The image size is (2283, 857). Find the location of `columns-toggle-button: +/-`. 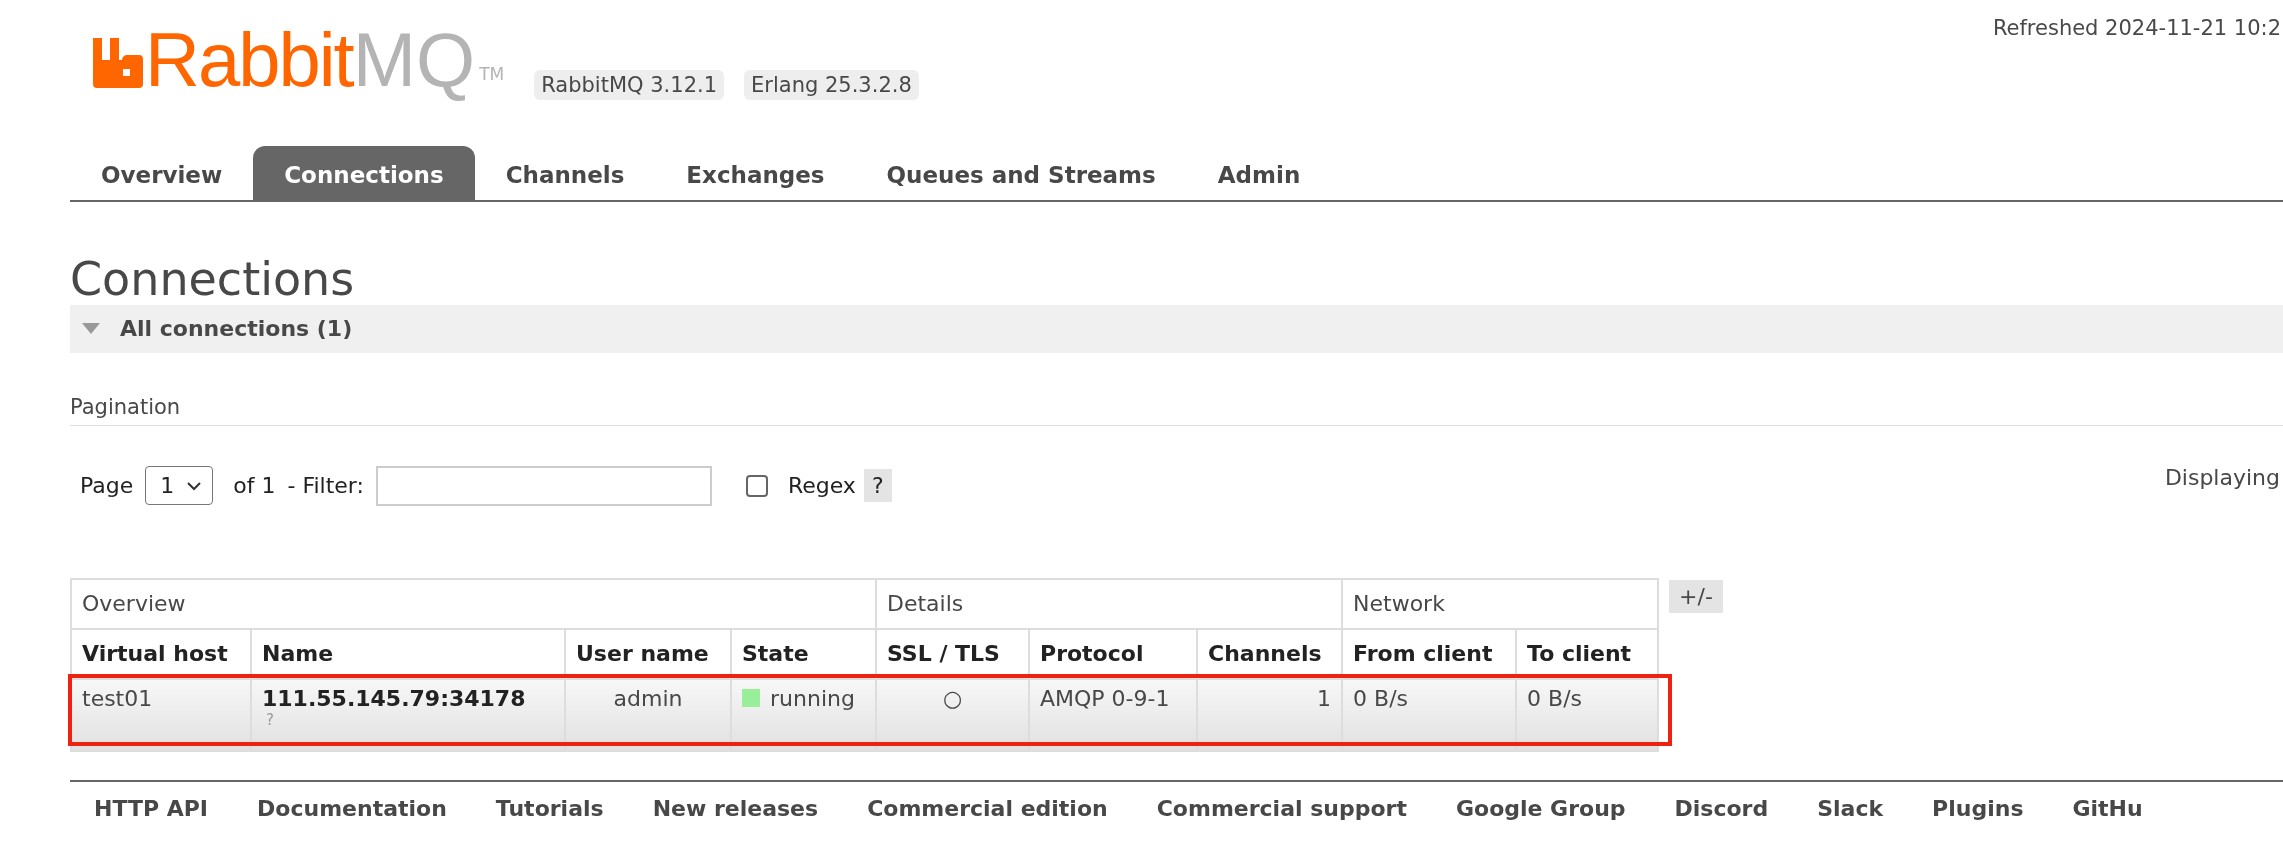

columns-toggle-button: +/- is located at coordinates (1696, 596).